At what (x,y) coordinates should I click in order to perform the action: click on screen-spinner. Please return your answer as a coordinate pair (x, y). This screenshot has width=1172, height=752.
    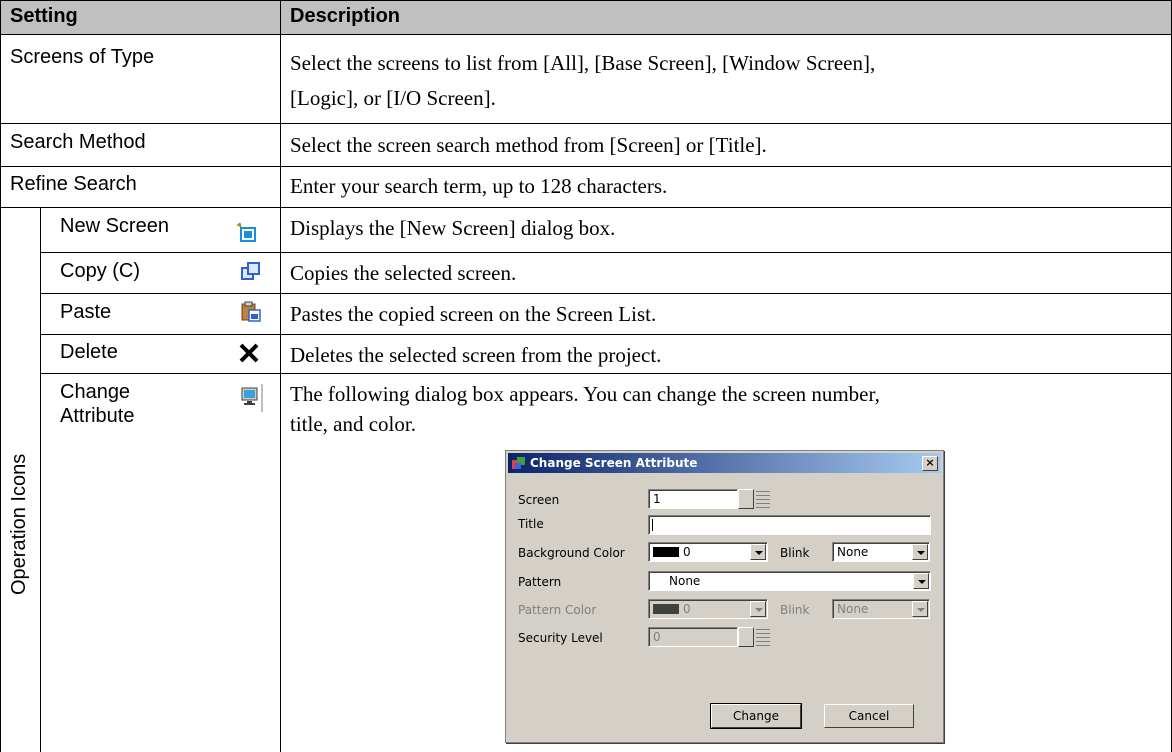
    Looking at the image, I should click on (746, 499).